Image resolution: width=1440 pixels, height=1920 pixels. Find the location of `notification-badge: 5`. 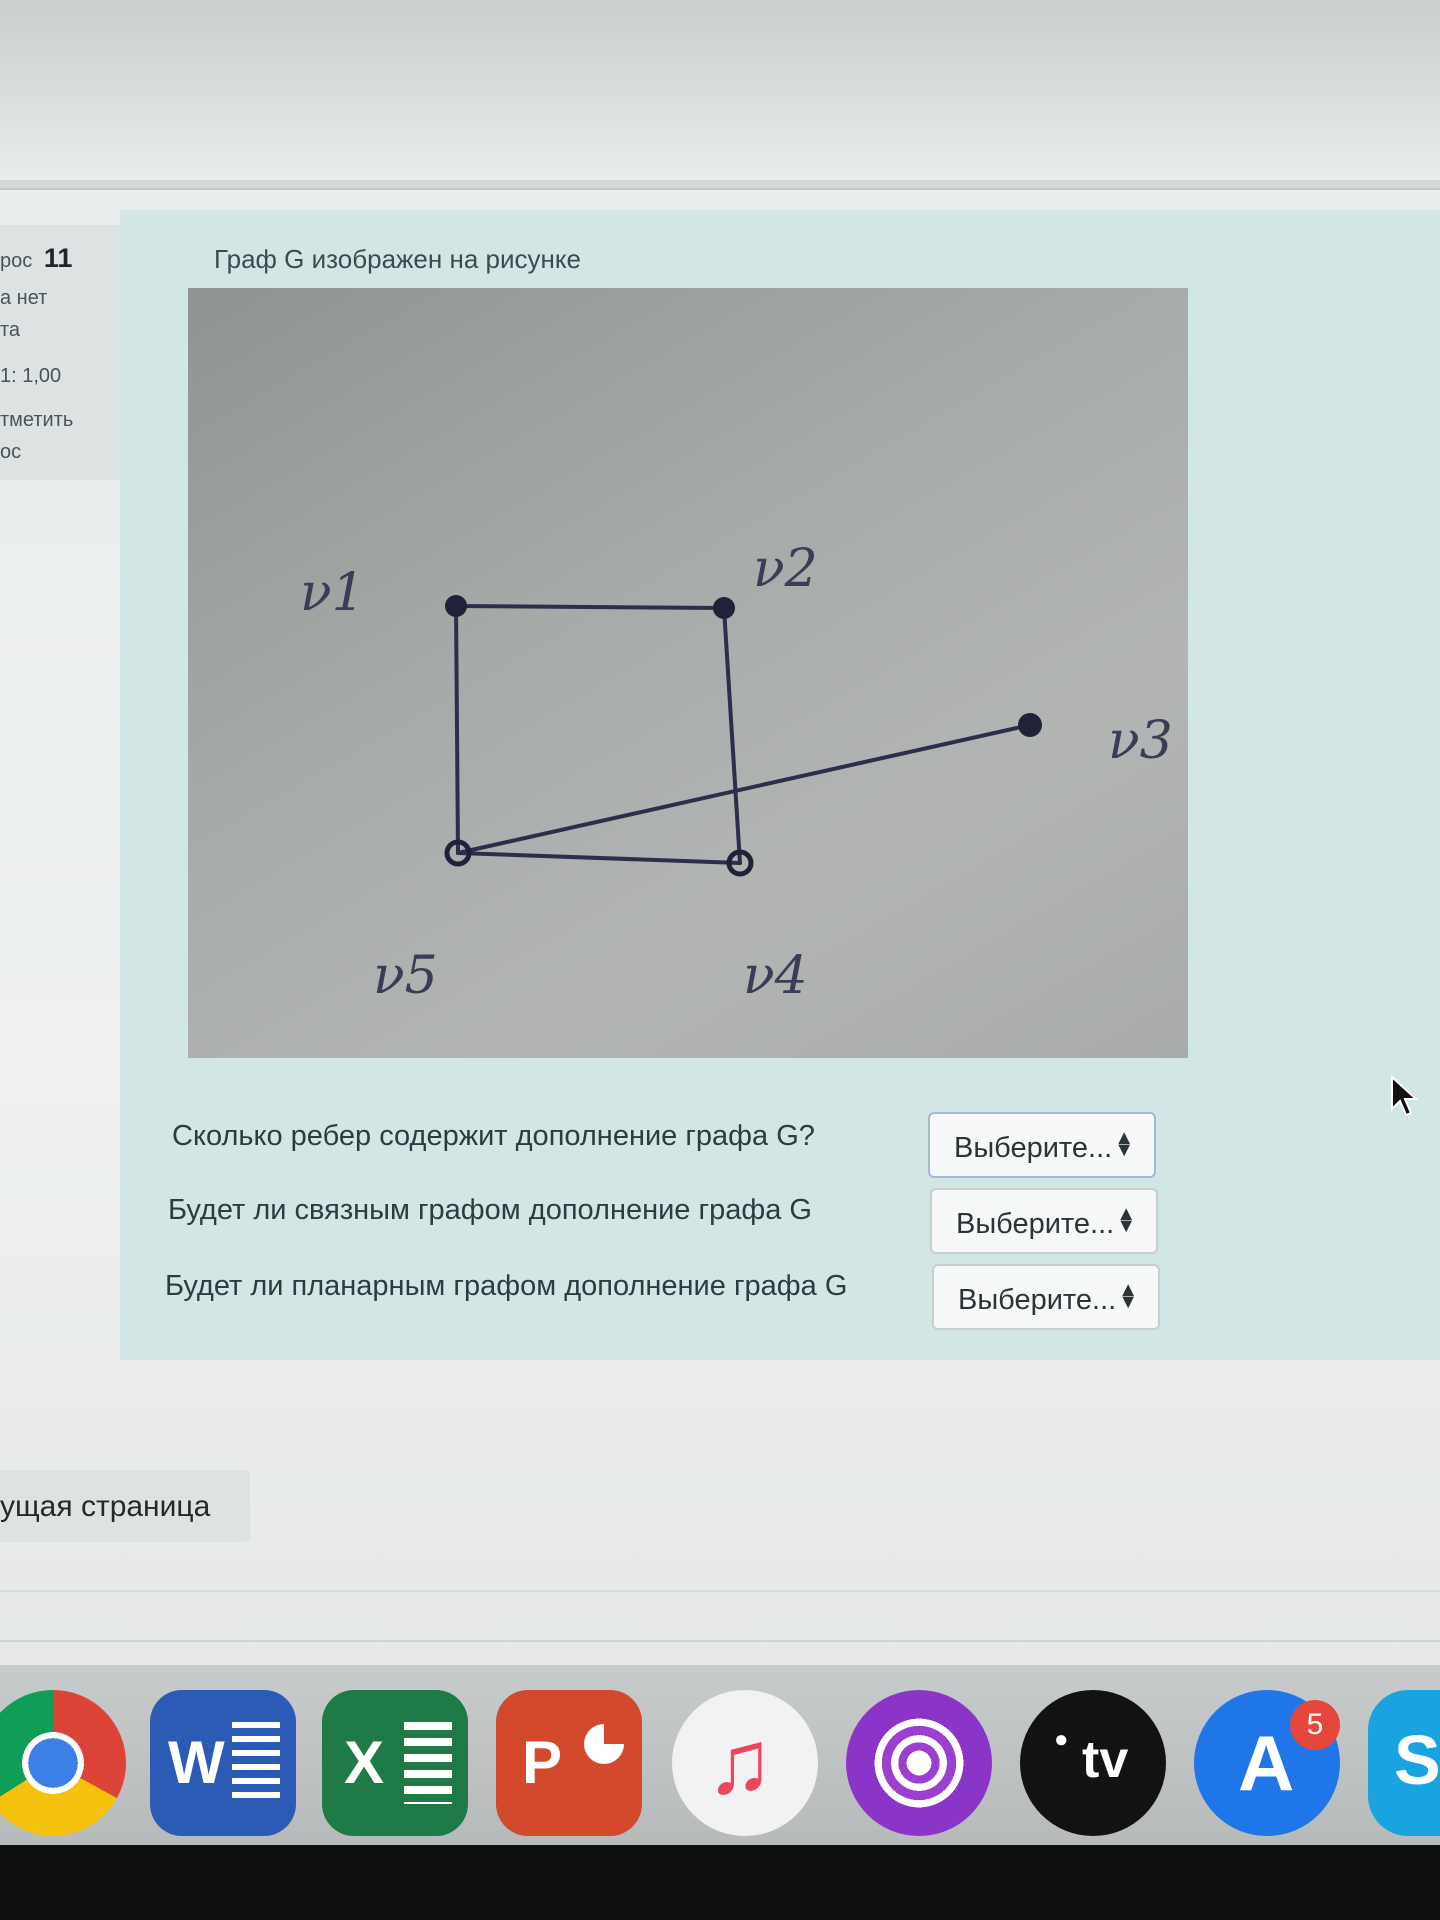

notification-badge: 5 is located at coordinates (1315, 1725).